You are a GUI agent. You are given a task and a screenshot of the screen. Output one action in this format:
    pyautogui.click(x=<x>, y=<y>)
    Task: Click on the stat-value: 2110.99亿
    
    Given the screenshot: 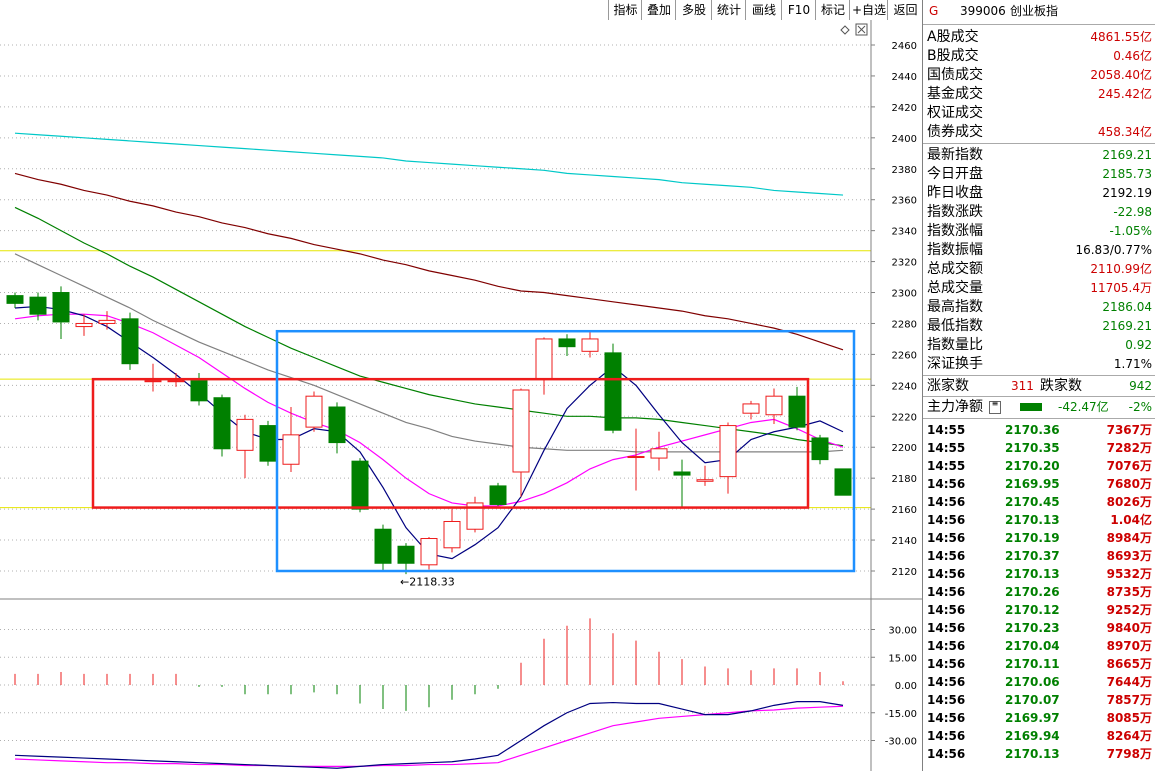 What is the action you would take?
    pyautogui.click(x=1121, y=269)
    